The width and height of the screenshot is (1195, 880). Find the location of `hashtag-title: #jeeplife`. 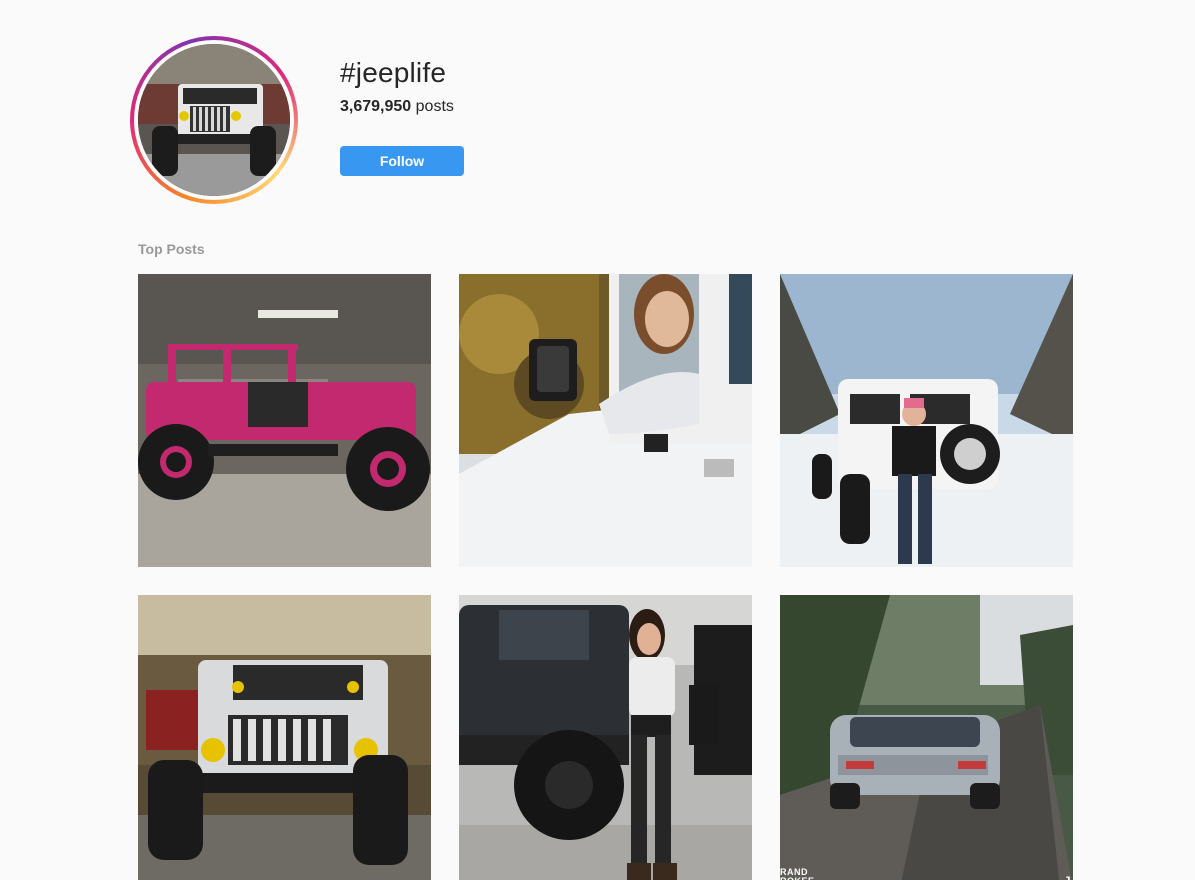

hashtag-title: #jeeplife is located at coordinates (393, 72).